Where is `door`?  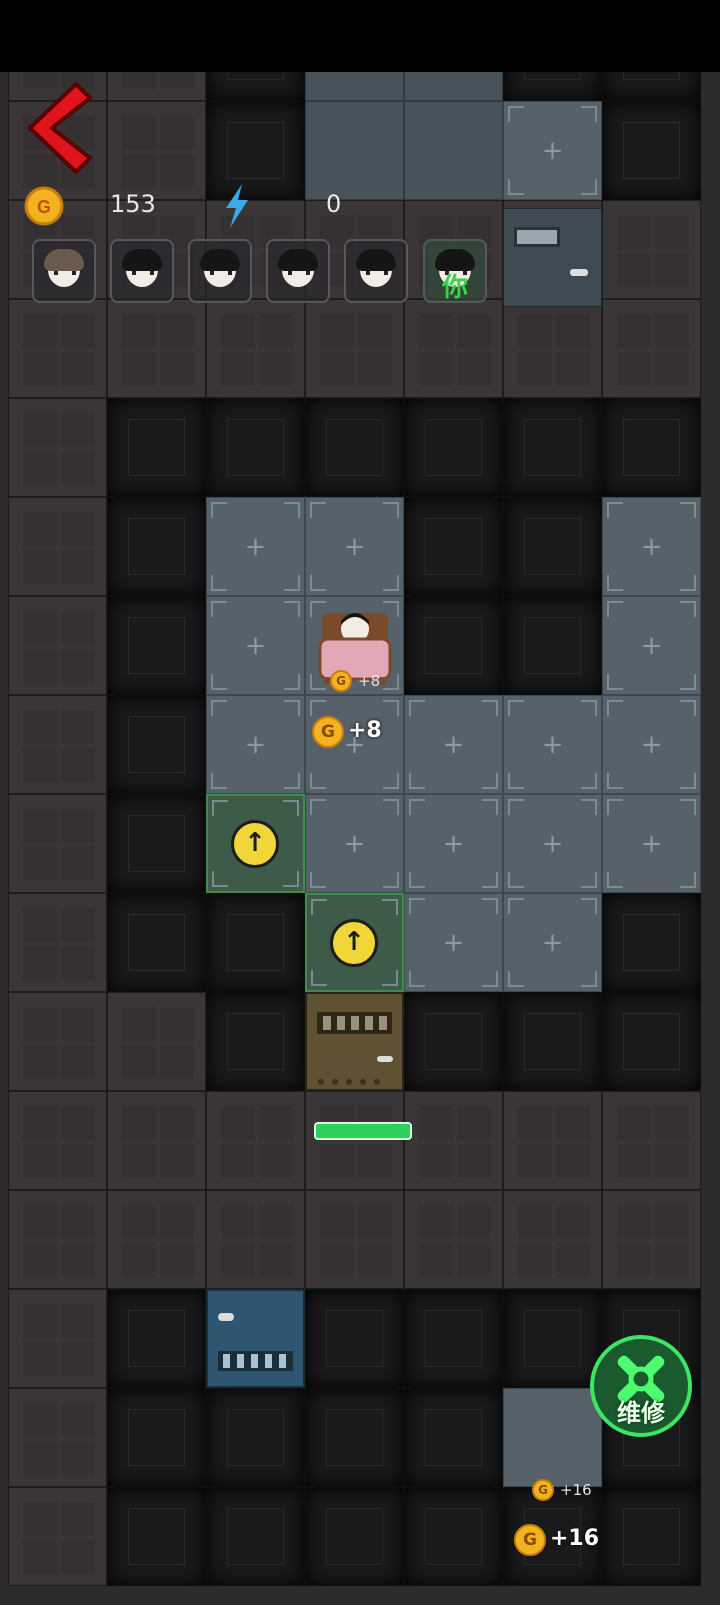 door is located at coordinates (354, 1041).